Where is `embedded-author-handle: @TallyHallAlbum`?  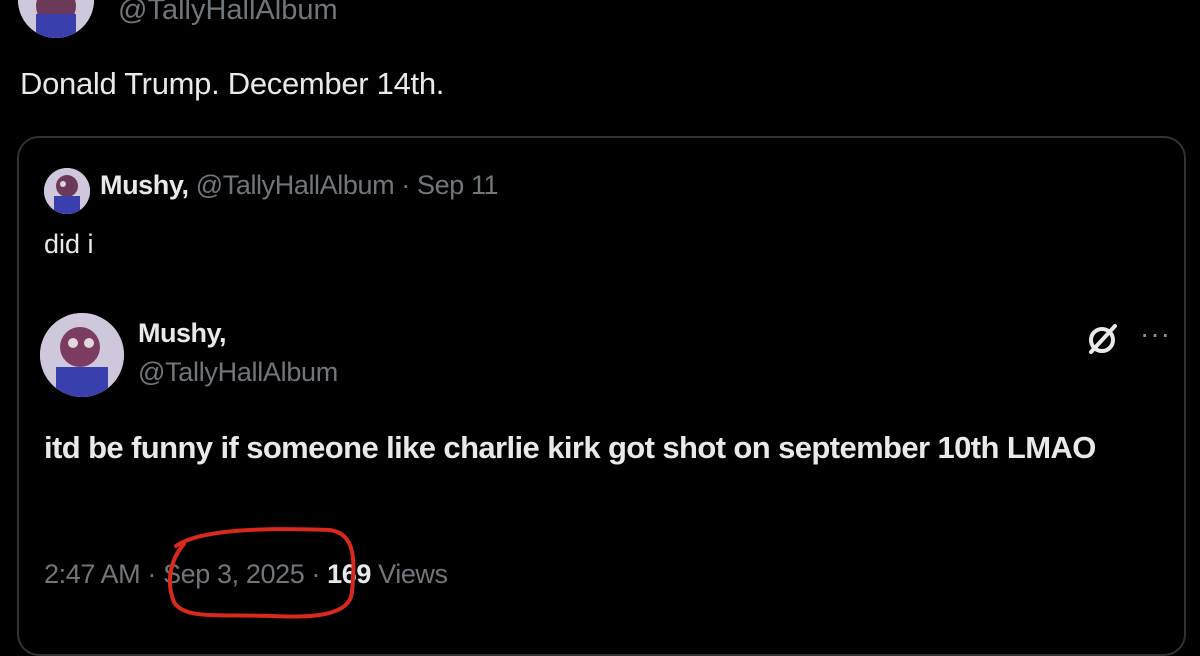
embedded-author-handle: @TallyHallAlbum is located at coordinates (238, 372).